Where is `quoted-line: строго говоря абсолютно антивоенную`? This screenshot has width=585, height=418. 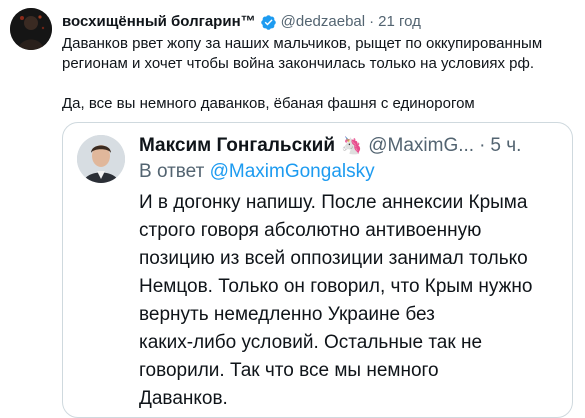
quoted-line: строго говоря абсолютно антивоенную is located at coordinates (310, 230).